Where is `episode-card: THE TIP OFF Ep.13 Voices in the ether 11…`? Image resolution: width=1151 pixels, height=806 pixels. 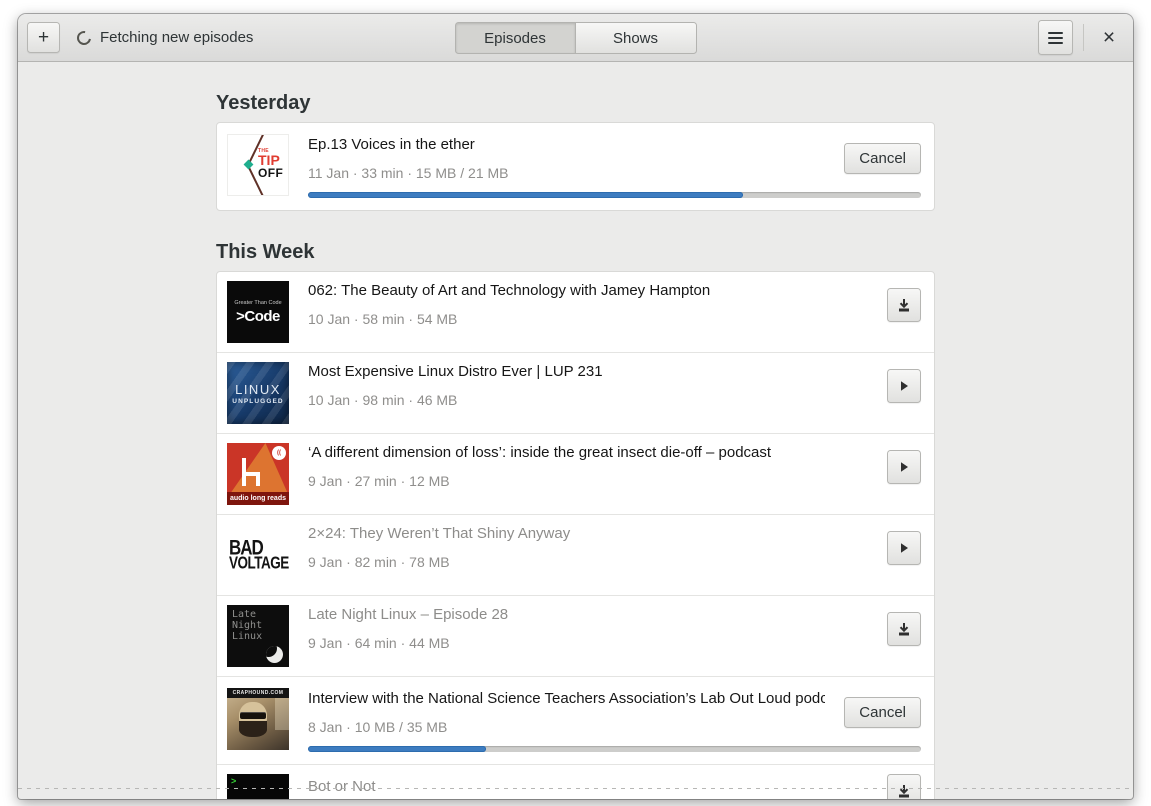
episode-card: THE TIP OFF Ep.13 Voices in the ether 11… is located at coordinates (575, 166).